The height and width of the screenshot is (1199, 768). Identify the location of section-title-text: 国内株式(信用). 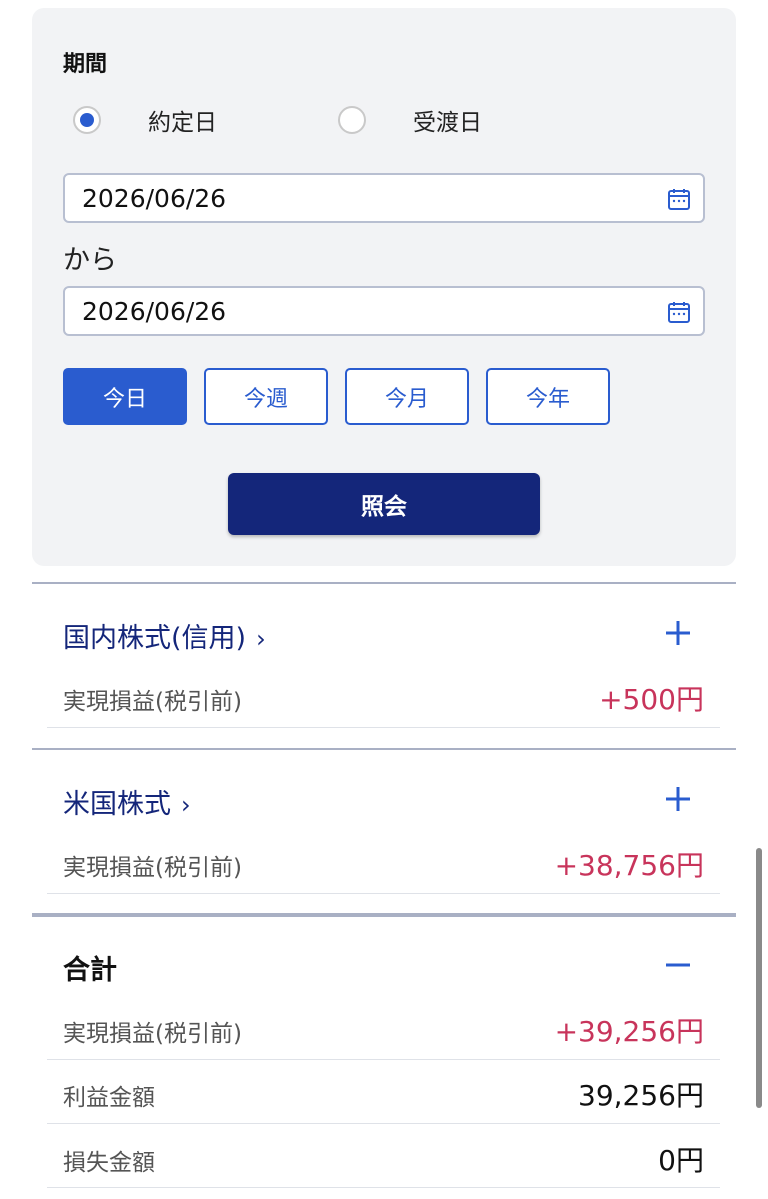
(155, 638).